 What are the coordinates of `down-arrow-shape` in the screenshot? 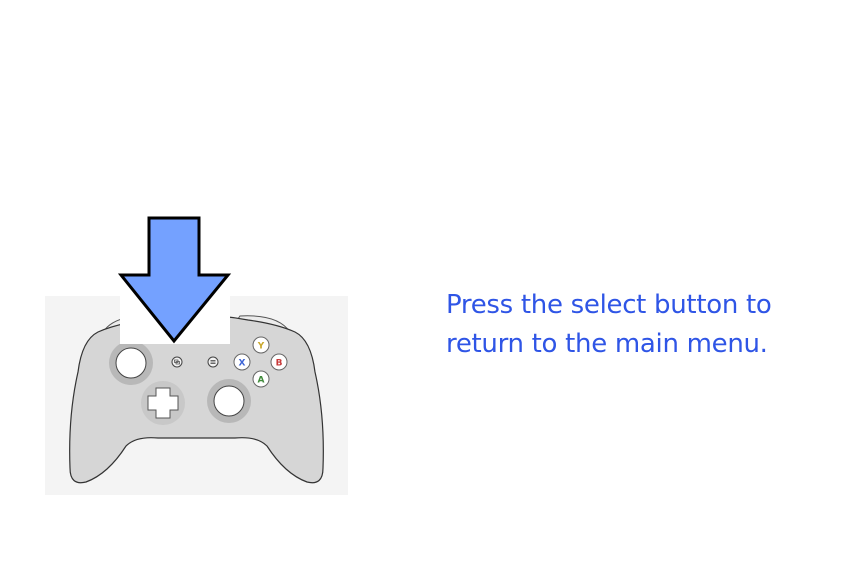 It's located at (175, 280).